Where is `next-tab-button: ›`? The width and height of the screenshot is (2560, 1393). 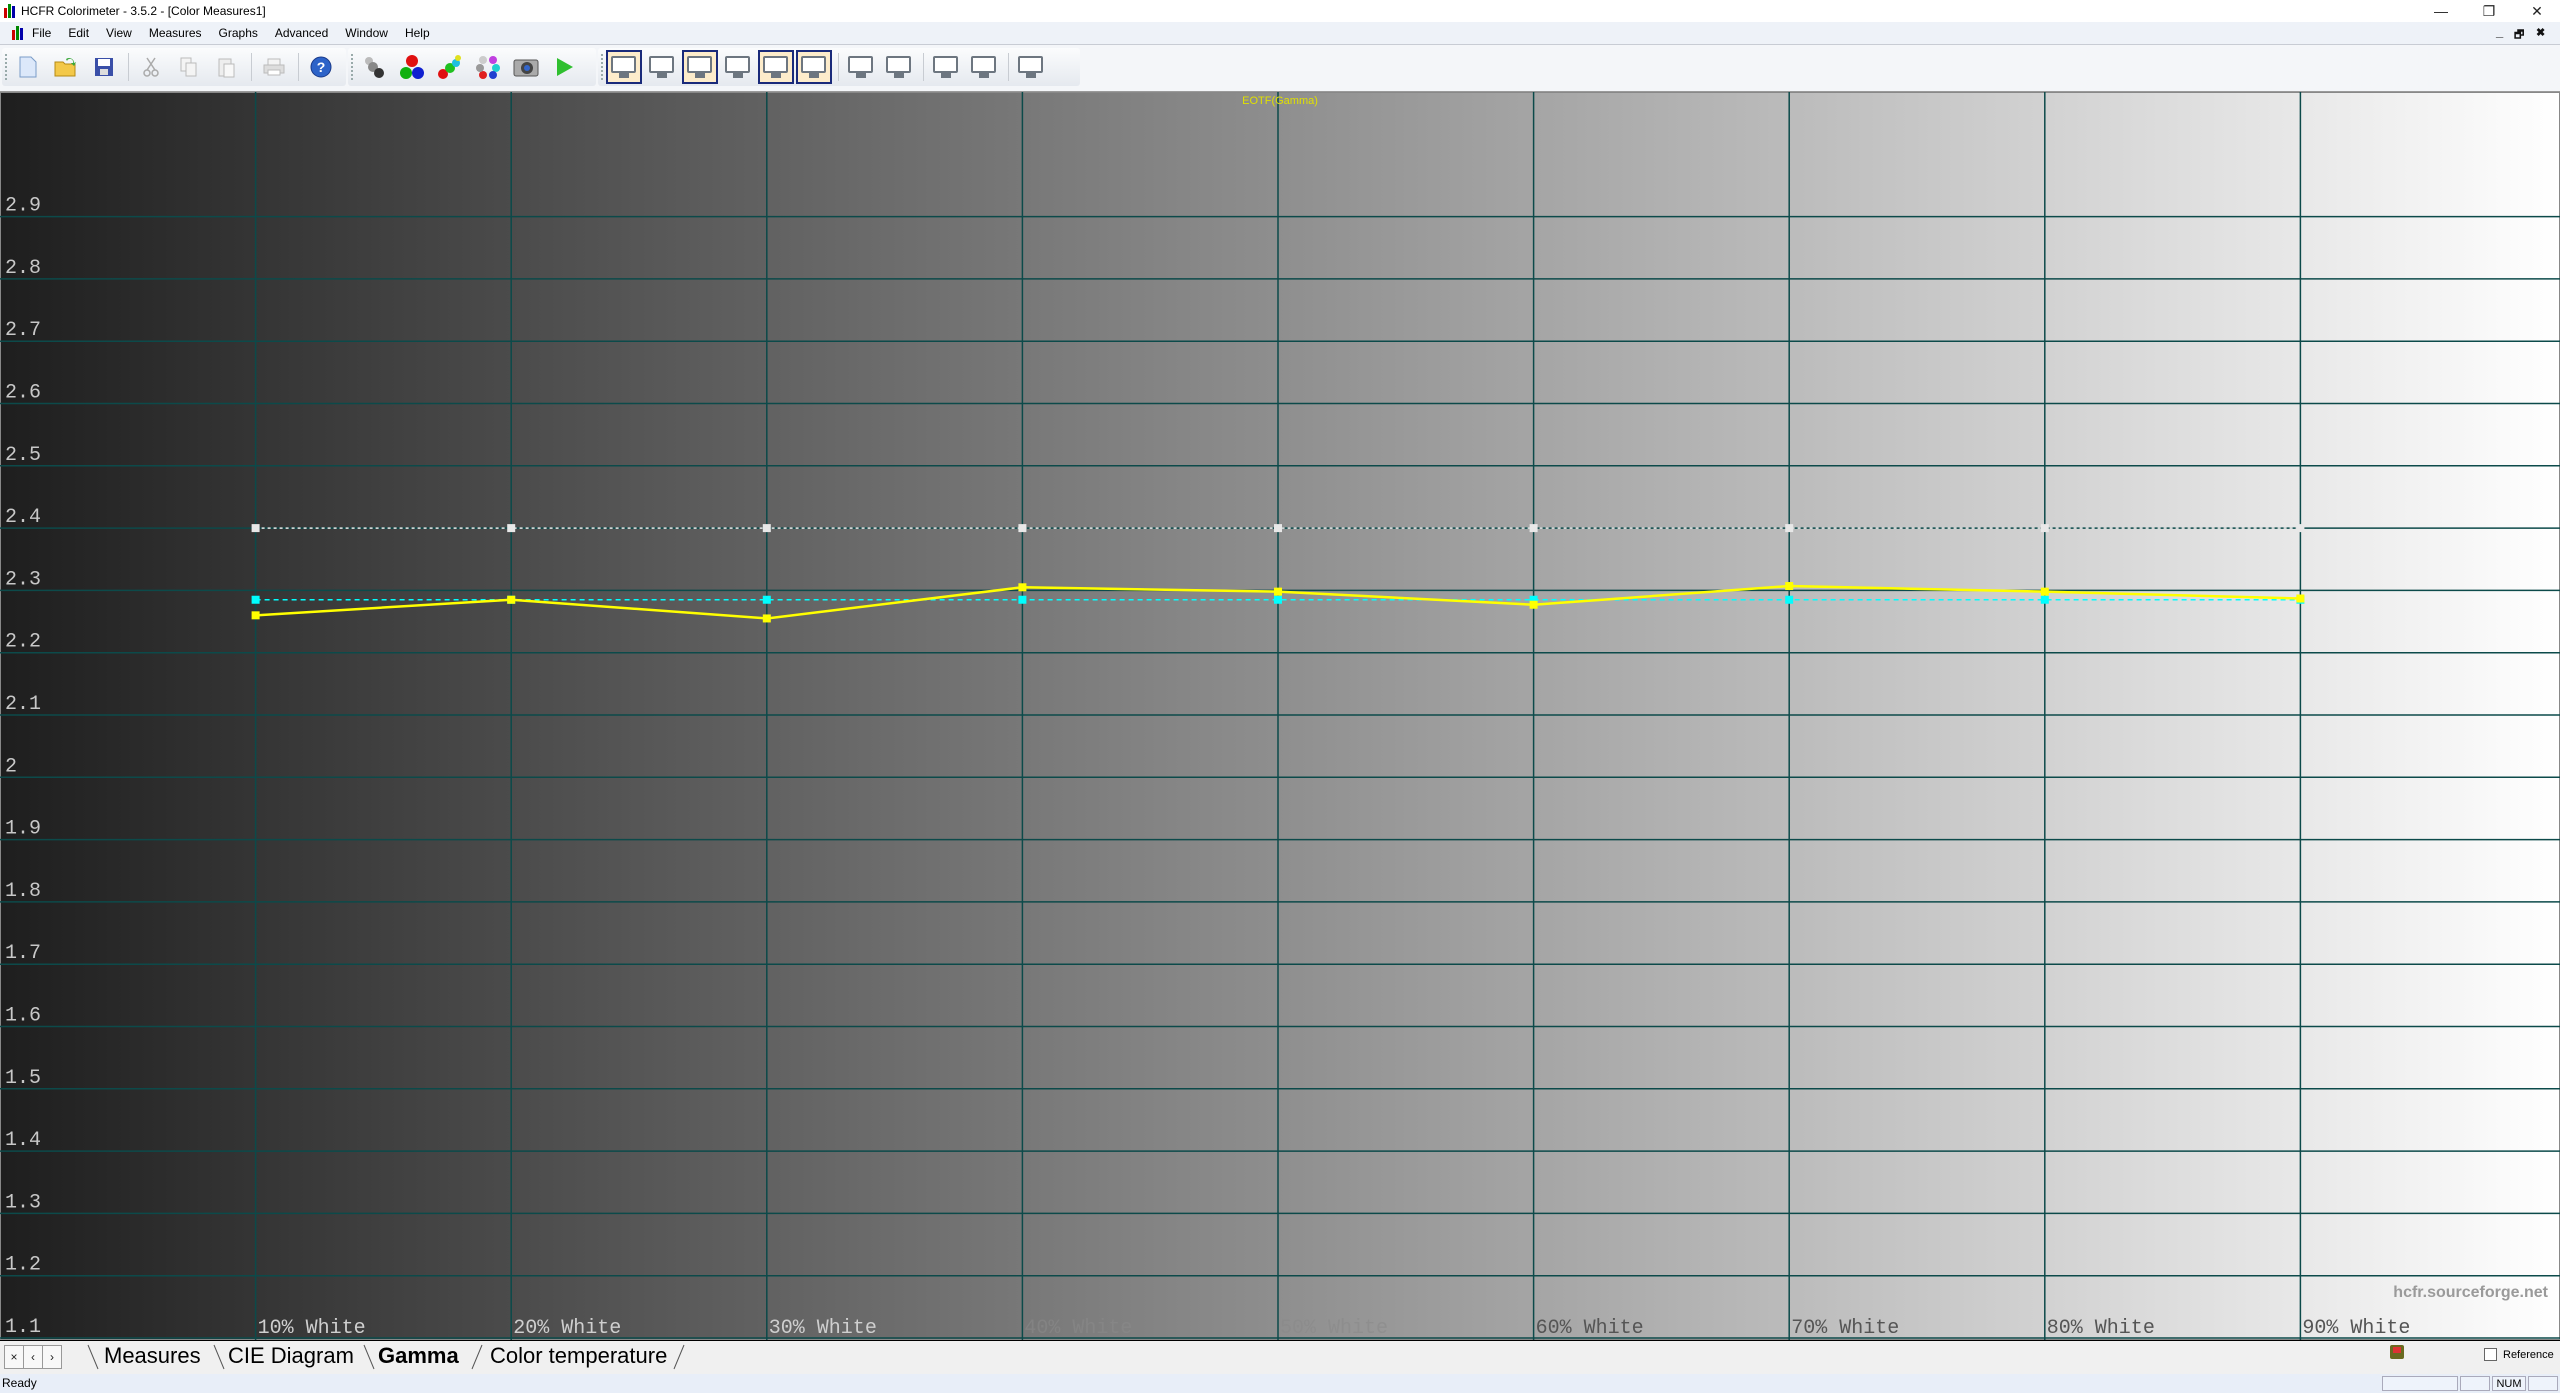 next-tab-button: › is located at coordinates (52, 1357).